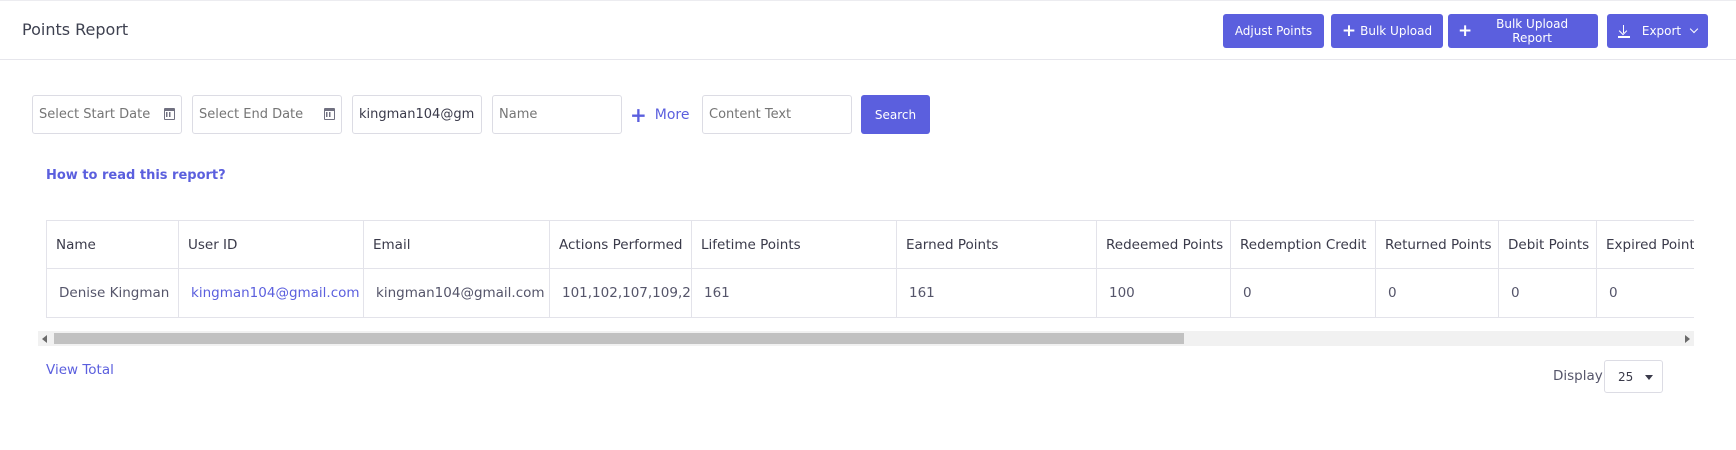 Image resolution: width=1736 pixels, height=450 pixels. I want to click on table-cell: Denise Kingman, so click(112, 293).